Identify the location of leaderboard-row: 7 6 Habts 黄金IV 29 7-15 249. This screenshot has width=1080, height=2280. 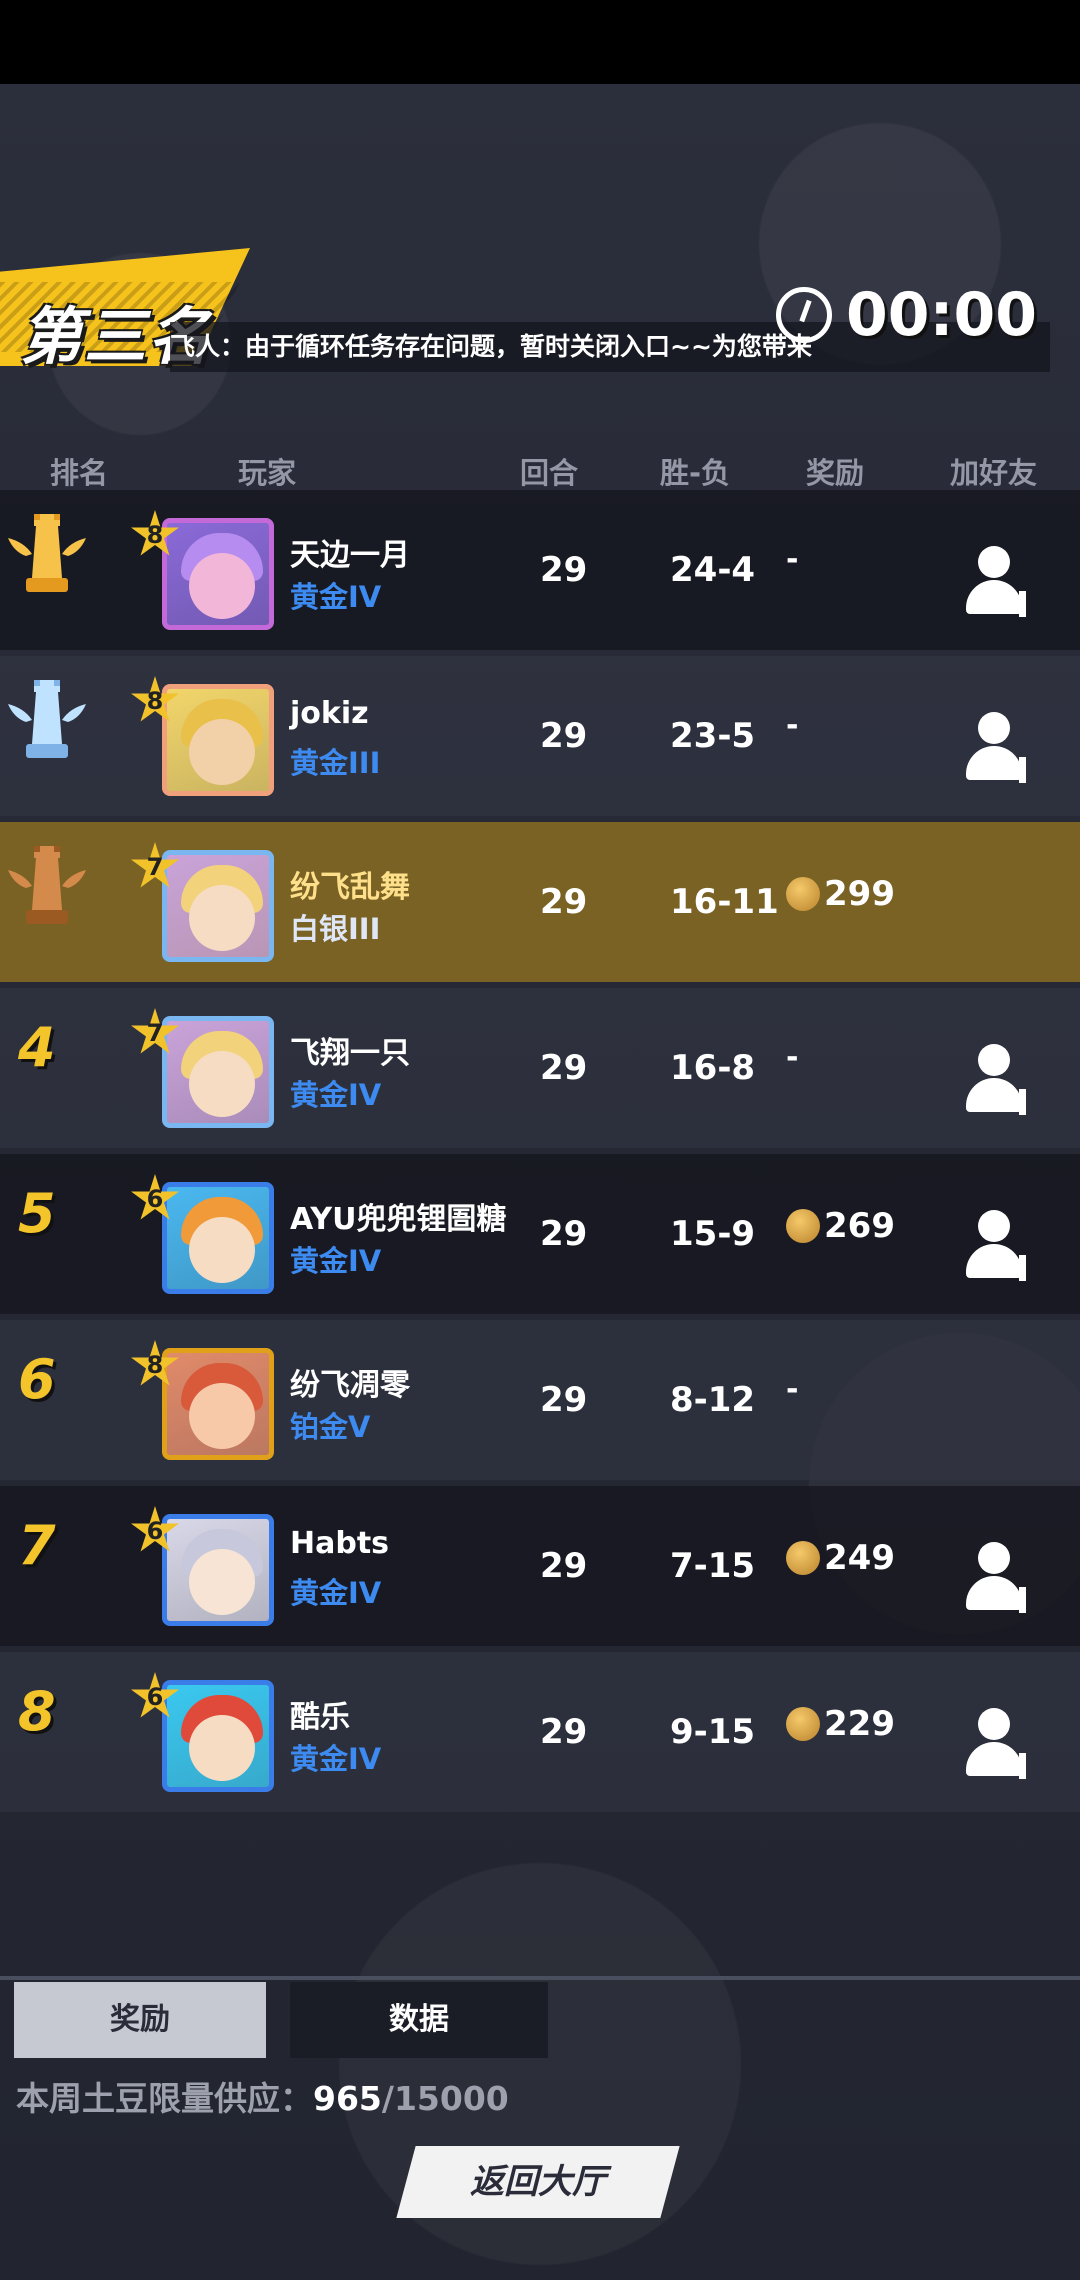
(540, 1566).